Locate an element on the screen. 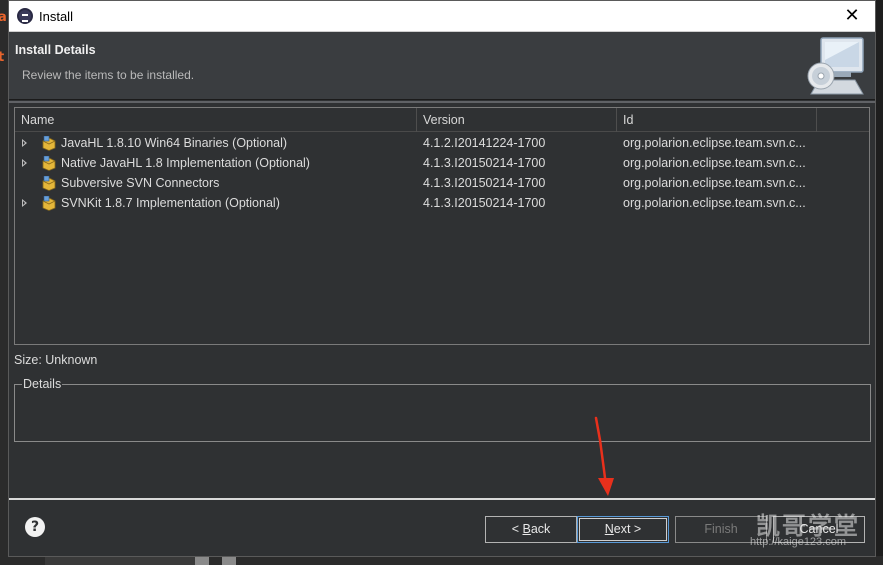 This screenshot has width=883, height=565. item-name: SVNKit 1.8.7 Implementation (Optional) is located at coordinates (170, 203).